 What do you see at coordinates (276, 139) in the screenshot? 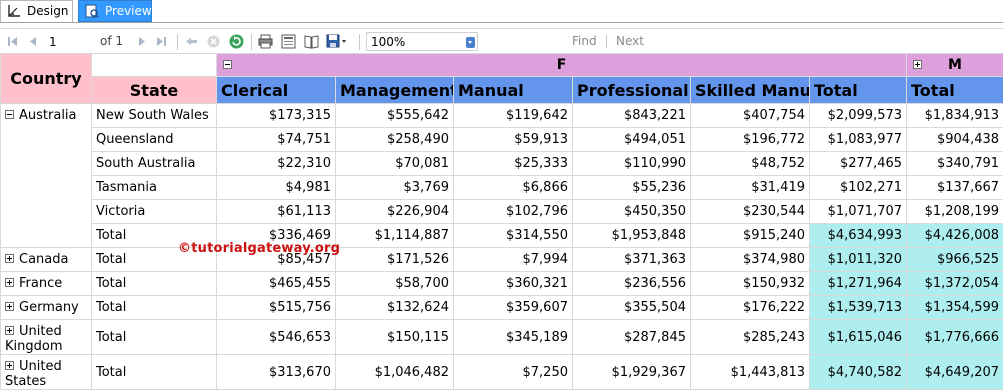
I see `value-cell-clerical: $74,751` at bounding box center [276, 139].